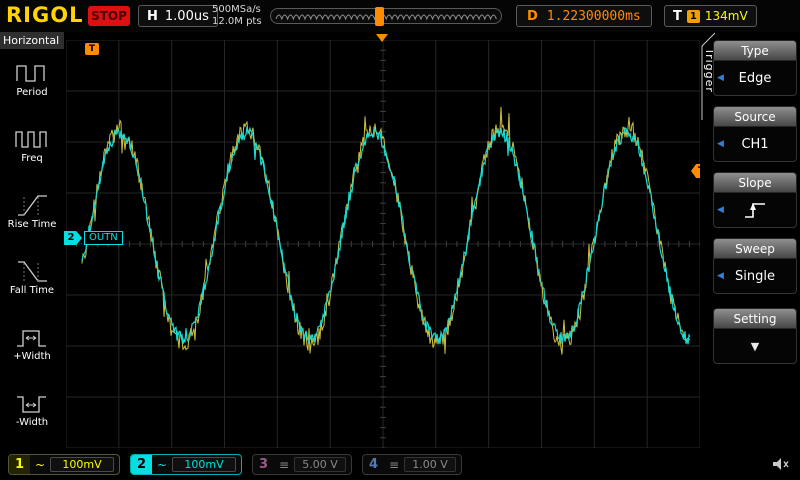 The height and width of the screenshot is (480, 800). I want to click on trigger-label: T, so click(677, 16).